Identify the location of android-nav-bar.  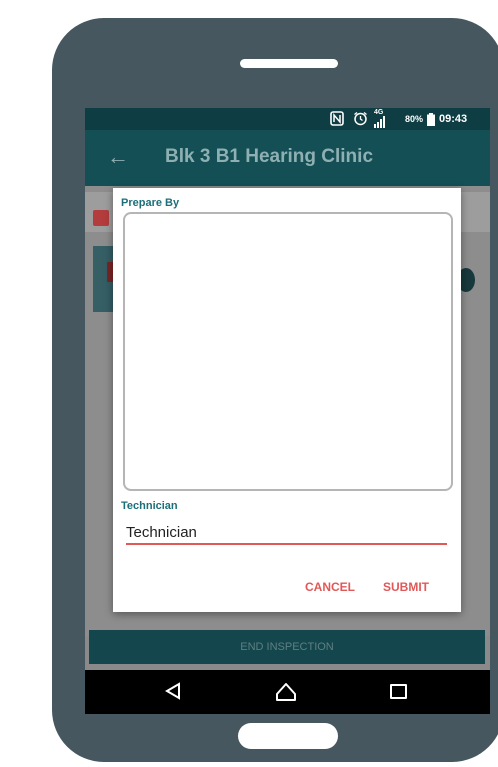
(287, 692).